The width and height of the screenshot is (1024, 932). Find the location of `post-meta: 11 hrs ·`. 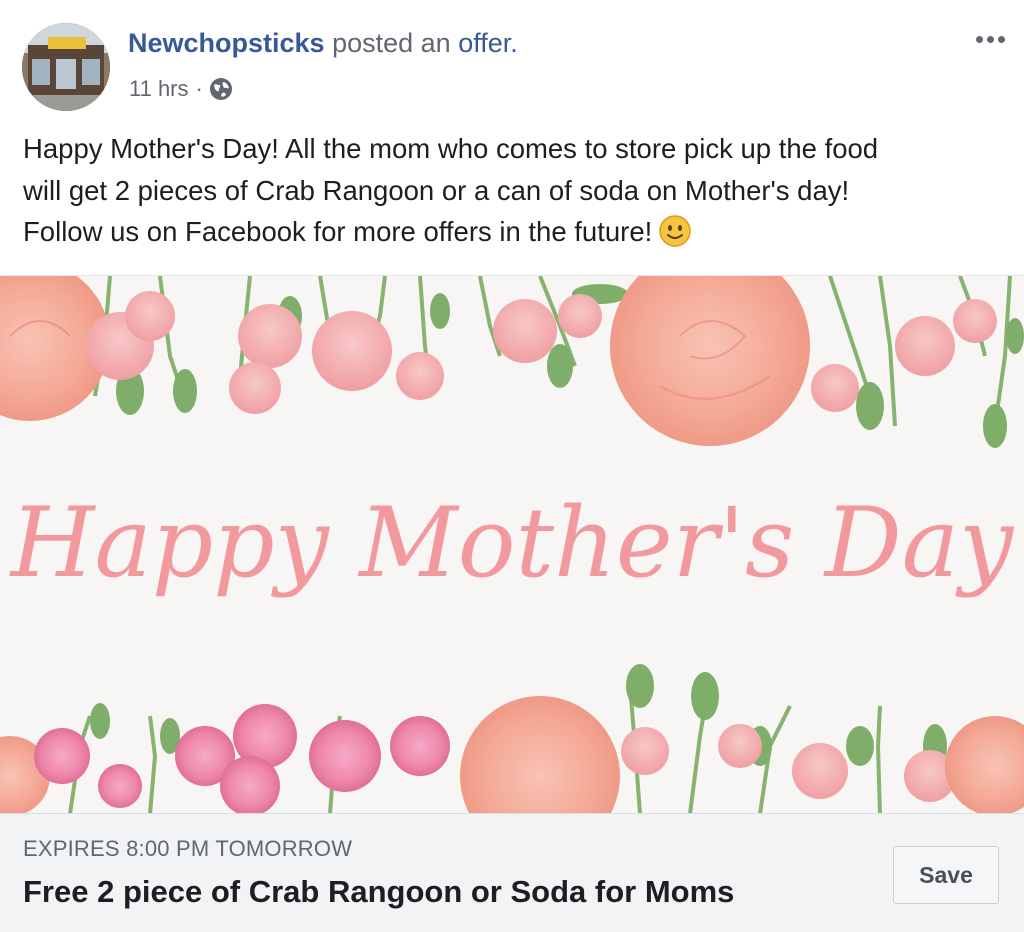

post-meta: 11 hrs · is located at coordinates (181, 89).